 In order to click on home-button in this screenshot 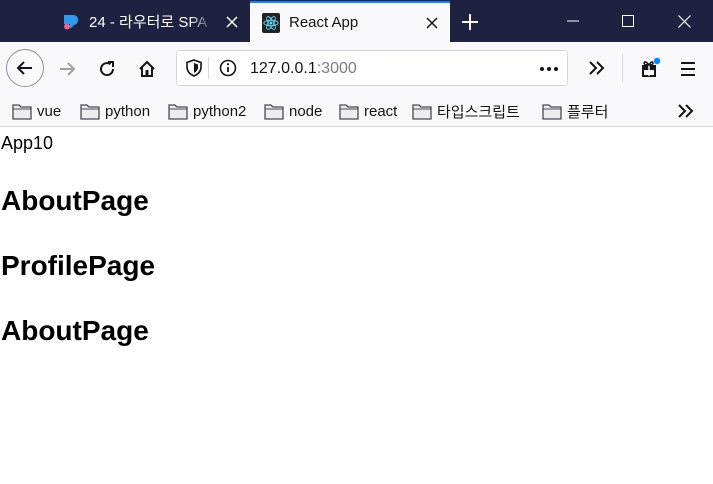, I will do `click(147, 69)`.